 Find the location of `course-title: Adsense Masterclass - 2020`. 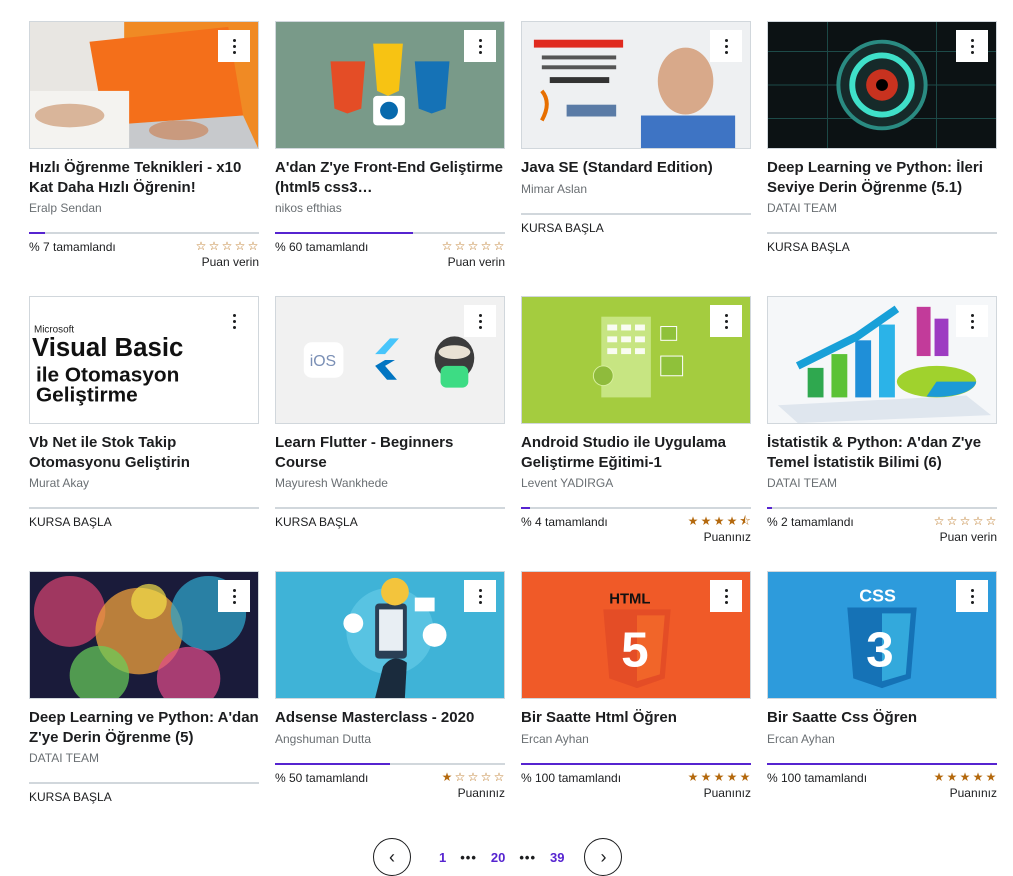

course-title: Adsense Masterclass - 2020 is located at coordinates (390, 718).